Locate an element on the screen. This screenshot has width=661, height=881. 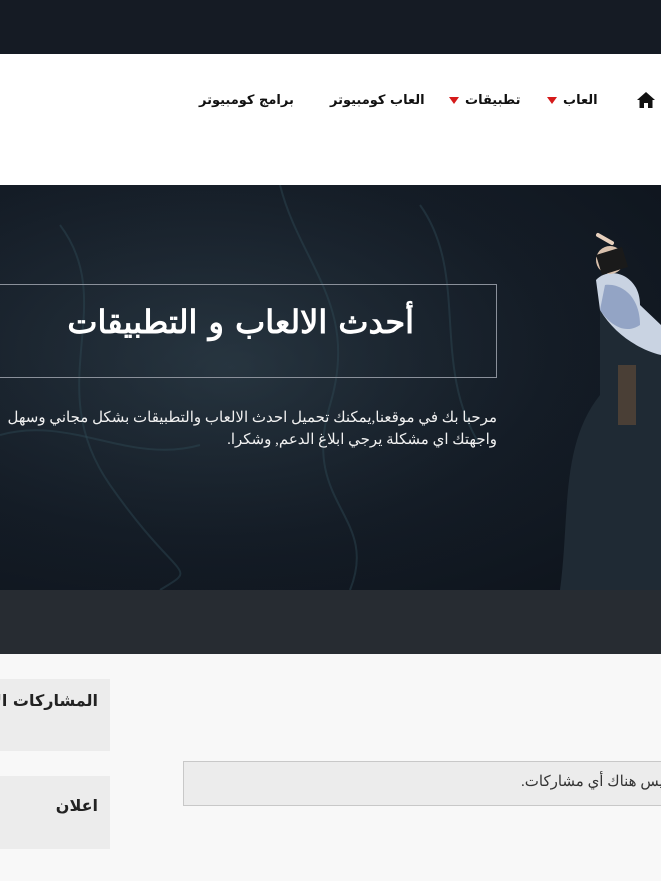
nav-item-pc-games: العاب كومبيوتر is located at coordinates (377, 100).